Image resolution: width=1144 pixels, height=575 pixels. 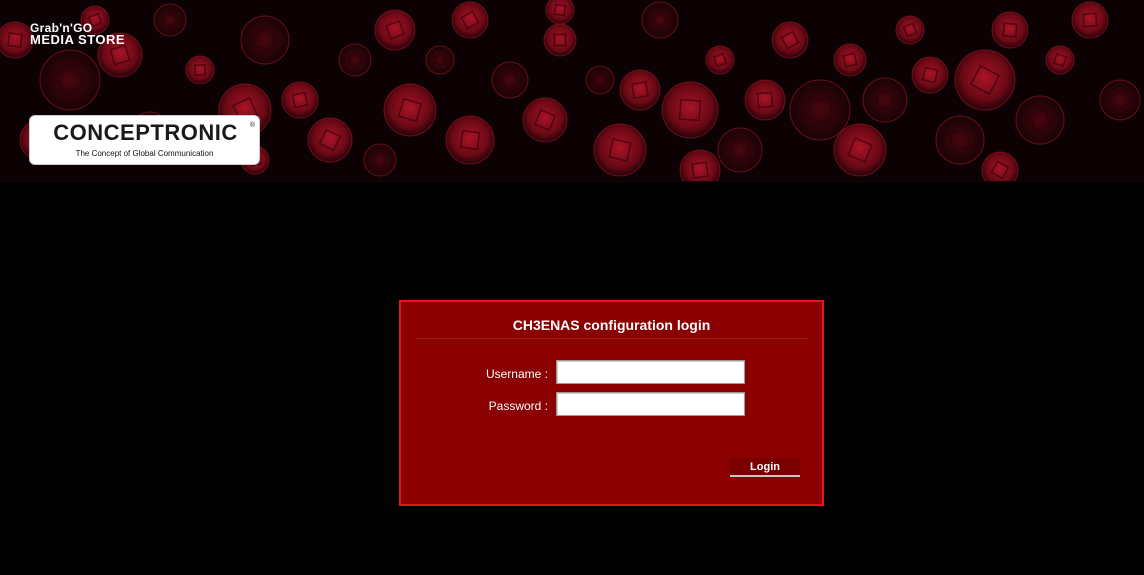 What do you see at coordinates (145, 132) in the screenshot?
I see `logo-name: CONCEPTRONIC` at bounding box center [145, 132].